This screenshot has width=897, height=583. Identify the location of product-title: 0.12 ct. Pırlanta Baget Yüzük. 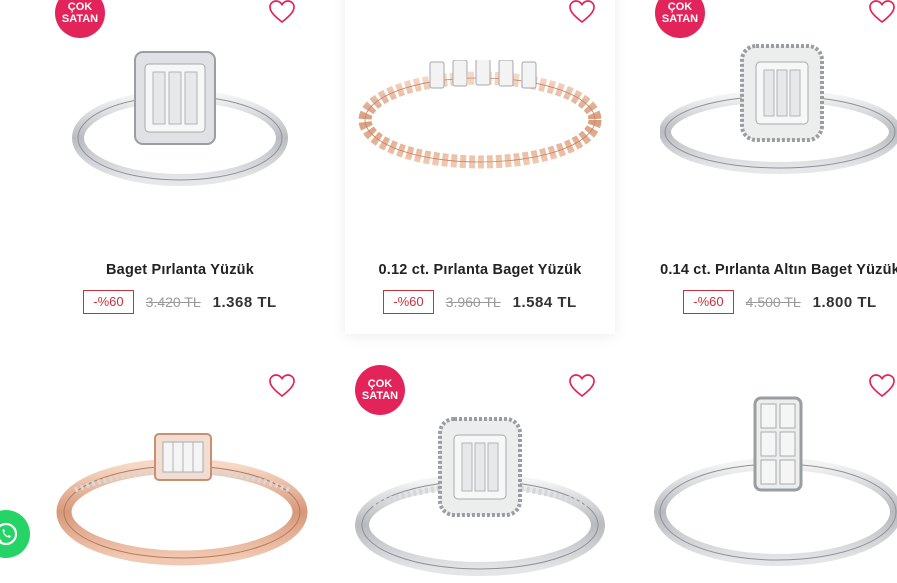
(480, 270).